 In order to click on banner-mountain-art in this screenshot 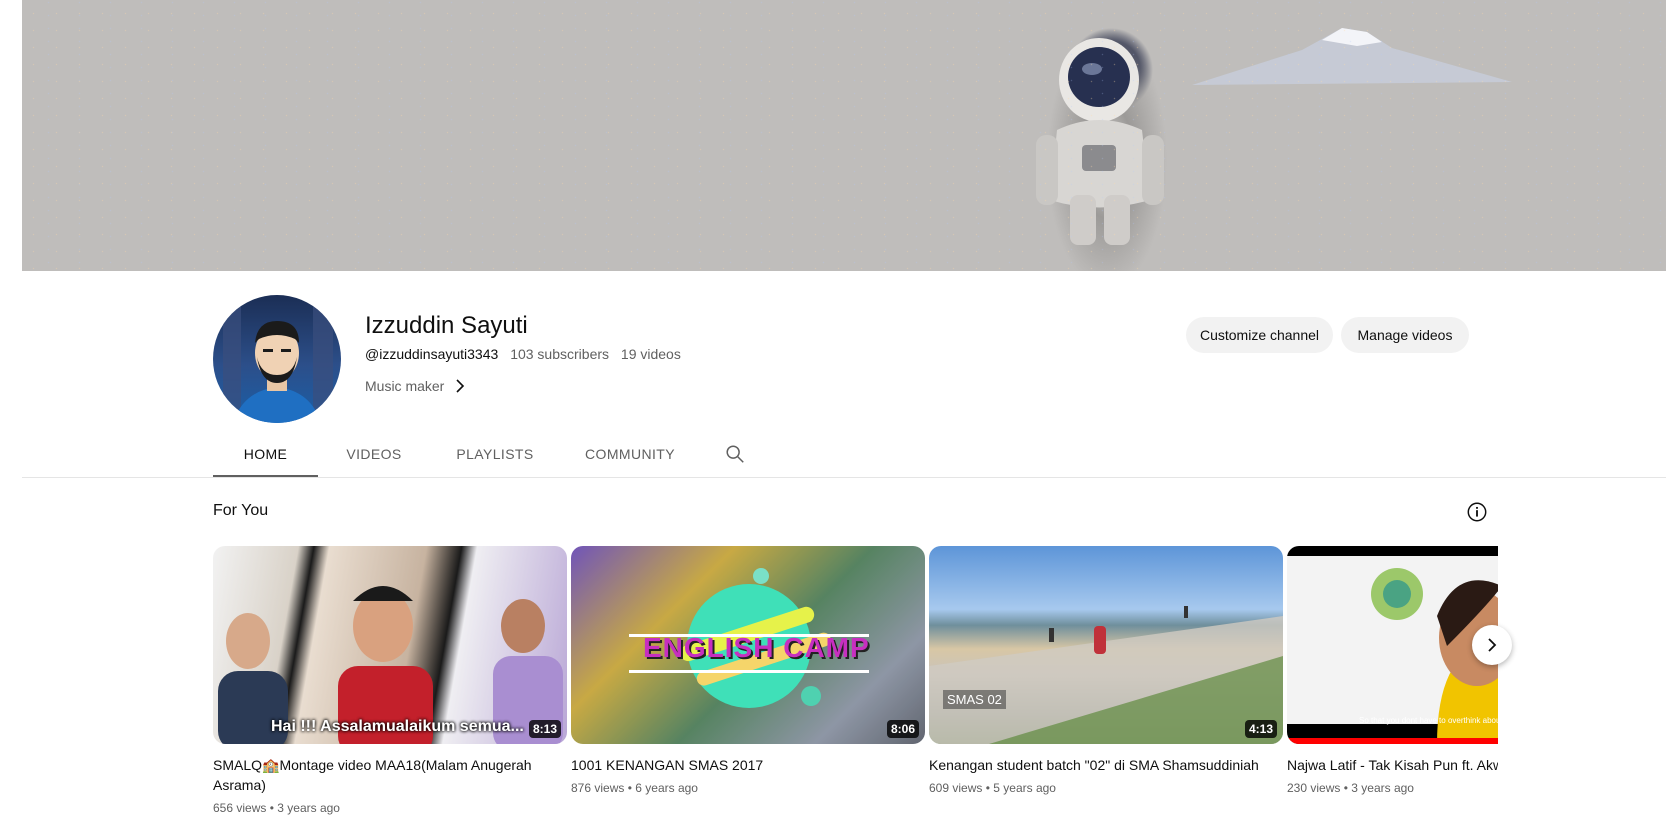, I will do `click(1352, 56)`.